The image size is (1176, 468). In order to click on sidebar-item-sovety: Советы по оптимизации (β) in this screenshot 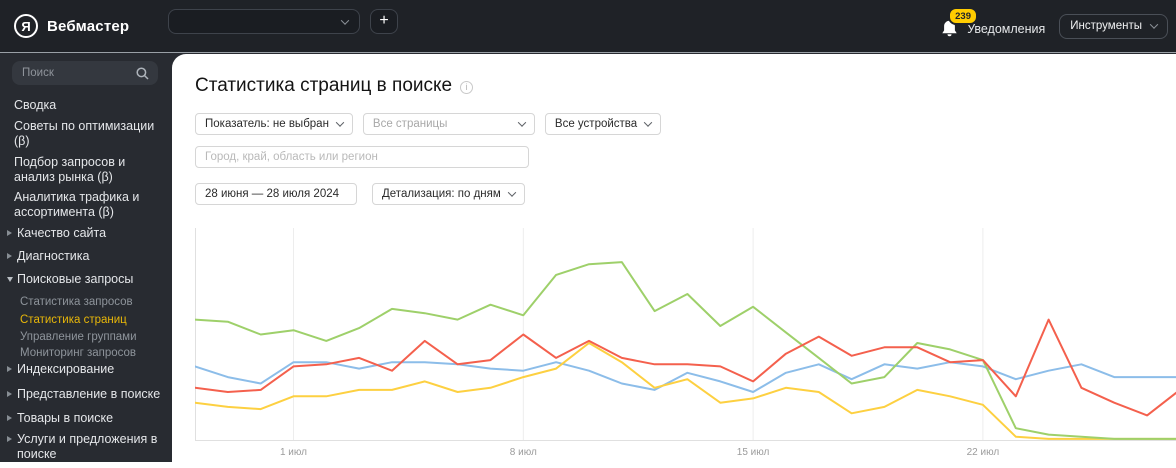, I will do `click(88, 134)`.